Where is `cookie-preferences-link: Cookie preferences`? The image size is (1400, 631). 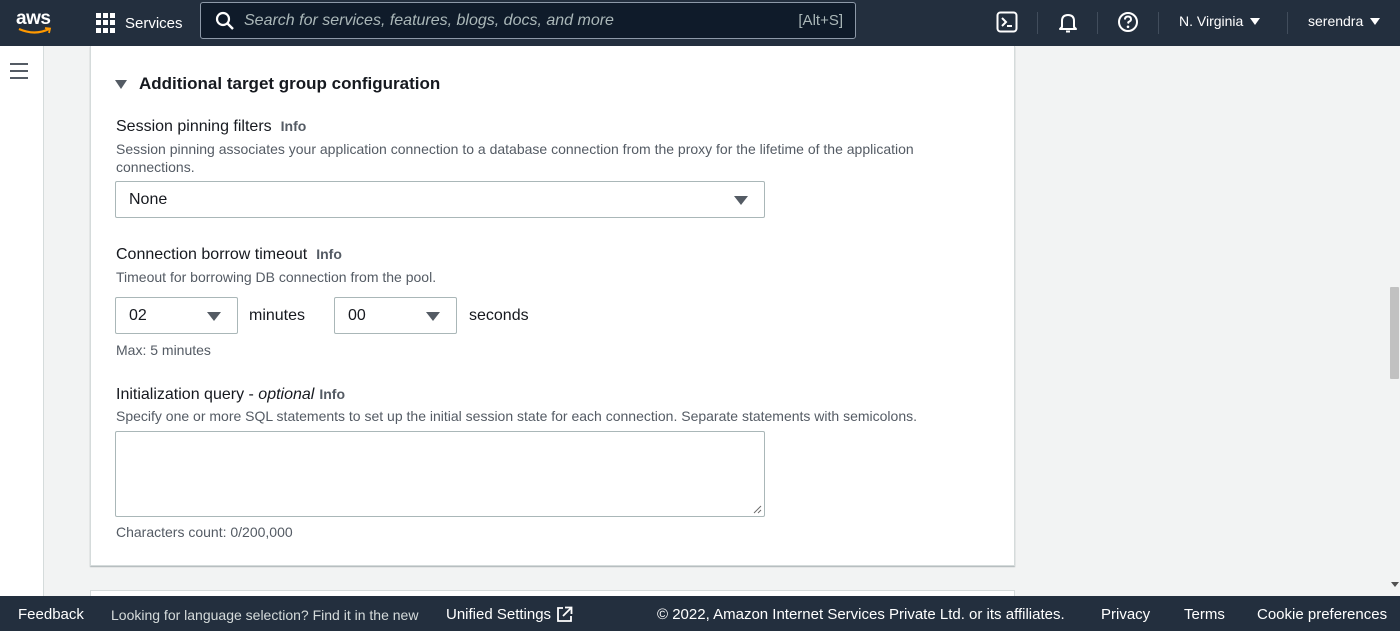
cookie-preferences-link: Cookie preferences is located at coordinates (1322, 614).